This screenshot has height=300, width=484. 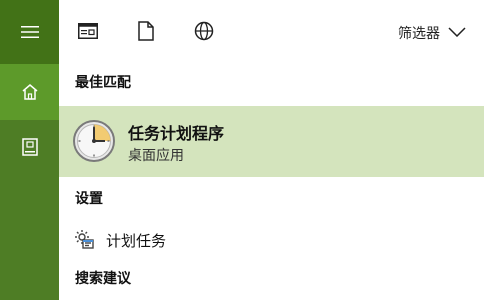 What do you see at coordinates (271, 238) in the screenshot?
I see `setting-item: 计划任务` at bounding box center [271, 238].